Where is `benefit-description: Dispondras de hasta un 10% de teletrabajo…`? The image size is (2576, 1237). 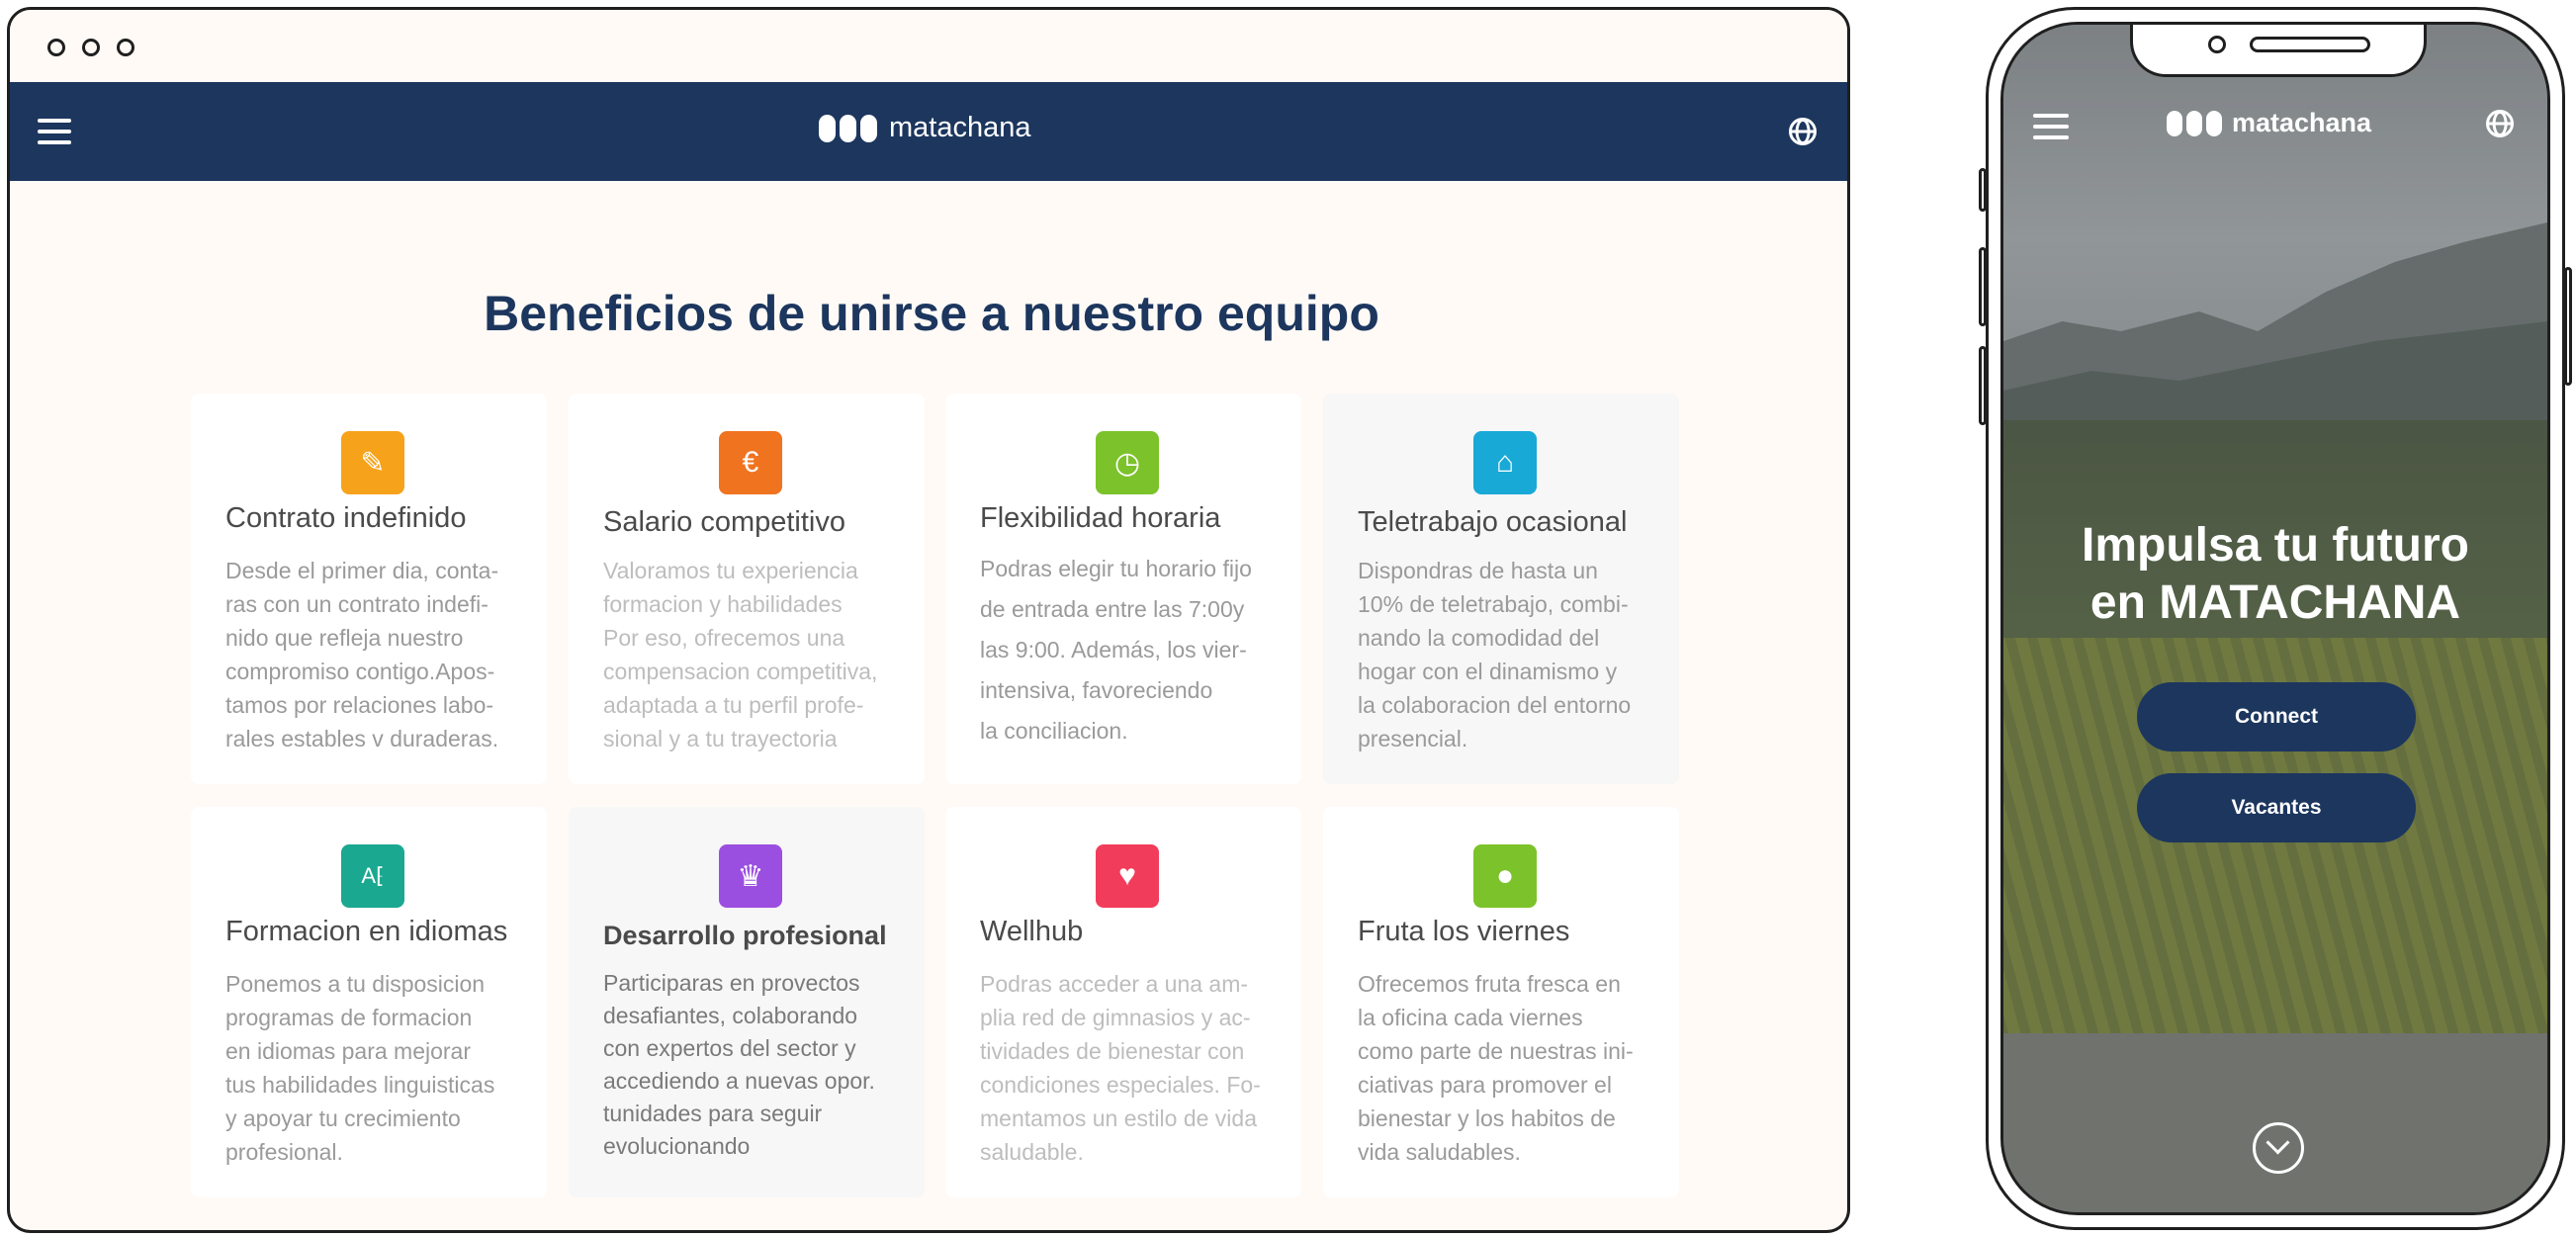
benefit-description: Dispondras de hasta un 10% de teletrabajo… is located at coordinates (1495, 654).